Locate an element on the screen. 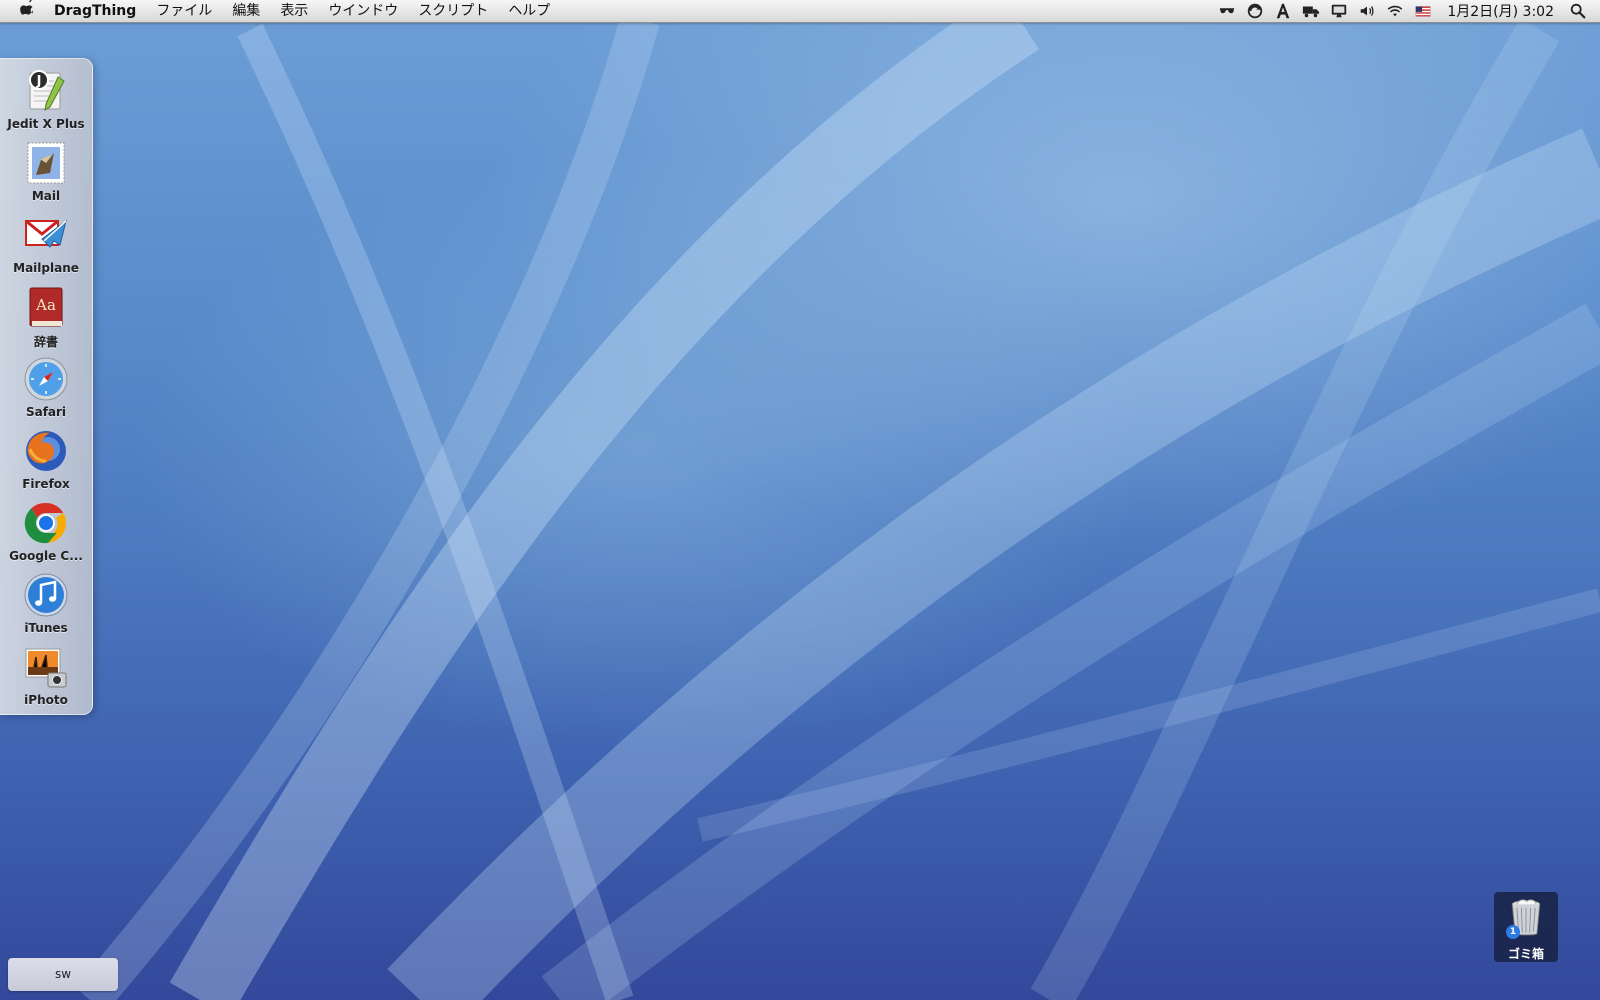 This screenshot has width=1600, height=1000. mailplane-icon is located at coordinates (46, 235).